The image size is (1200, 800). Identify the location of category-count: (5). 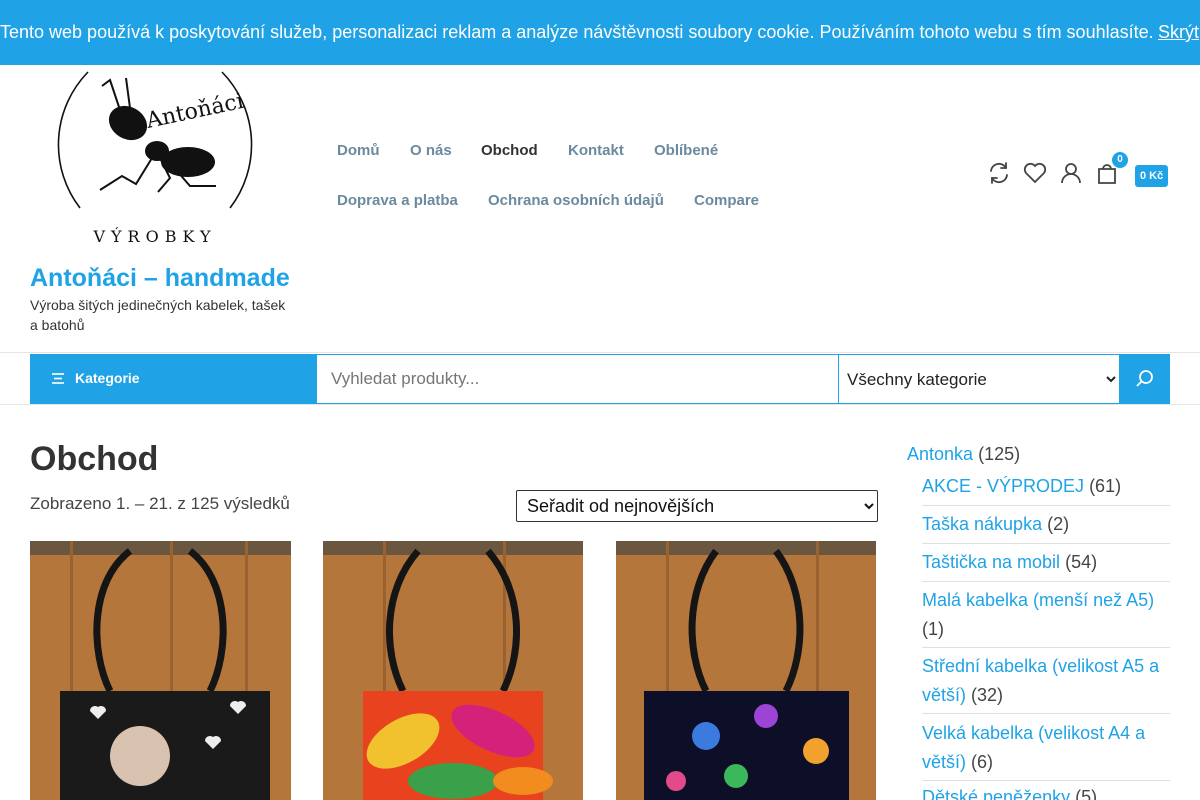
(1086, 793).